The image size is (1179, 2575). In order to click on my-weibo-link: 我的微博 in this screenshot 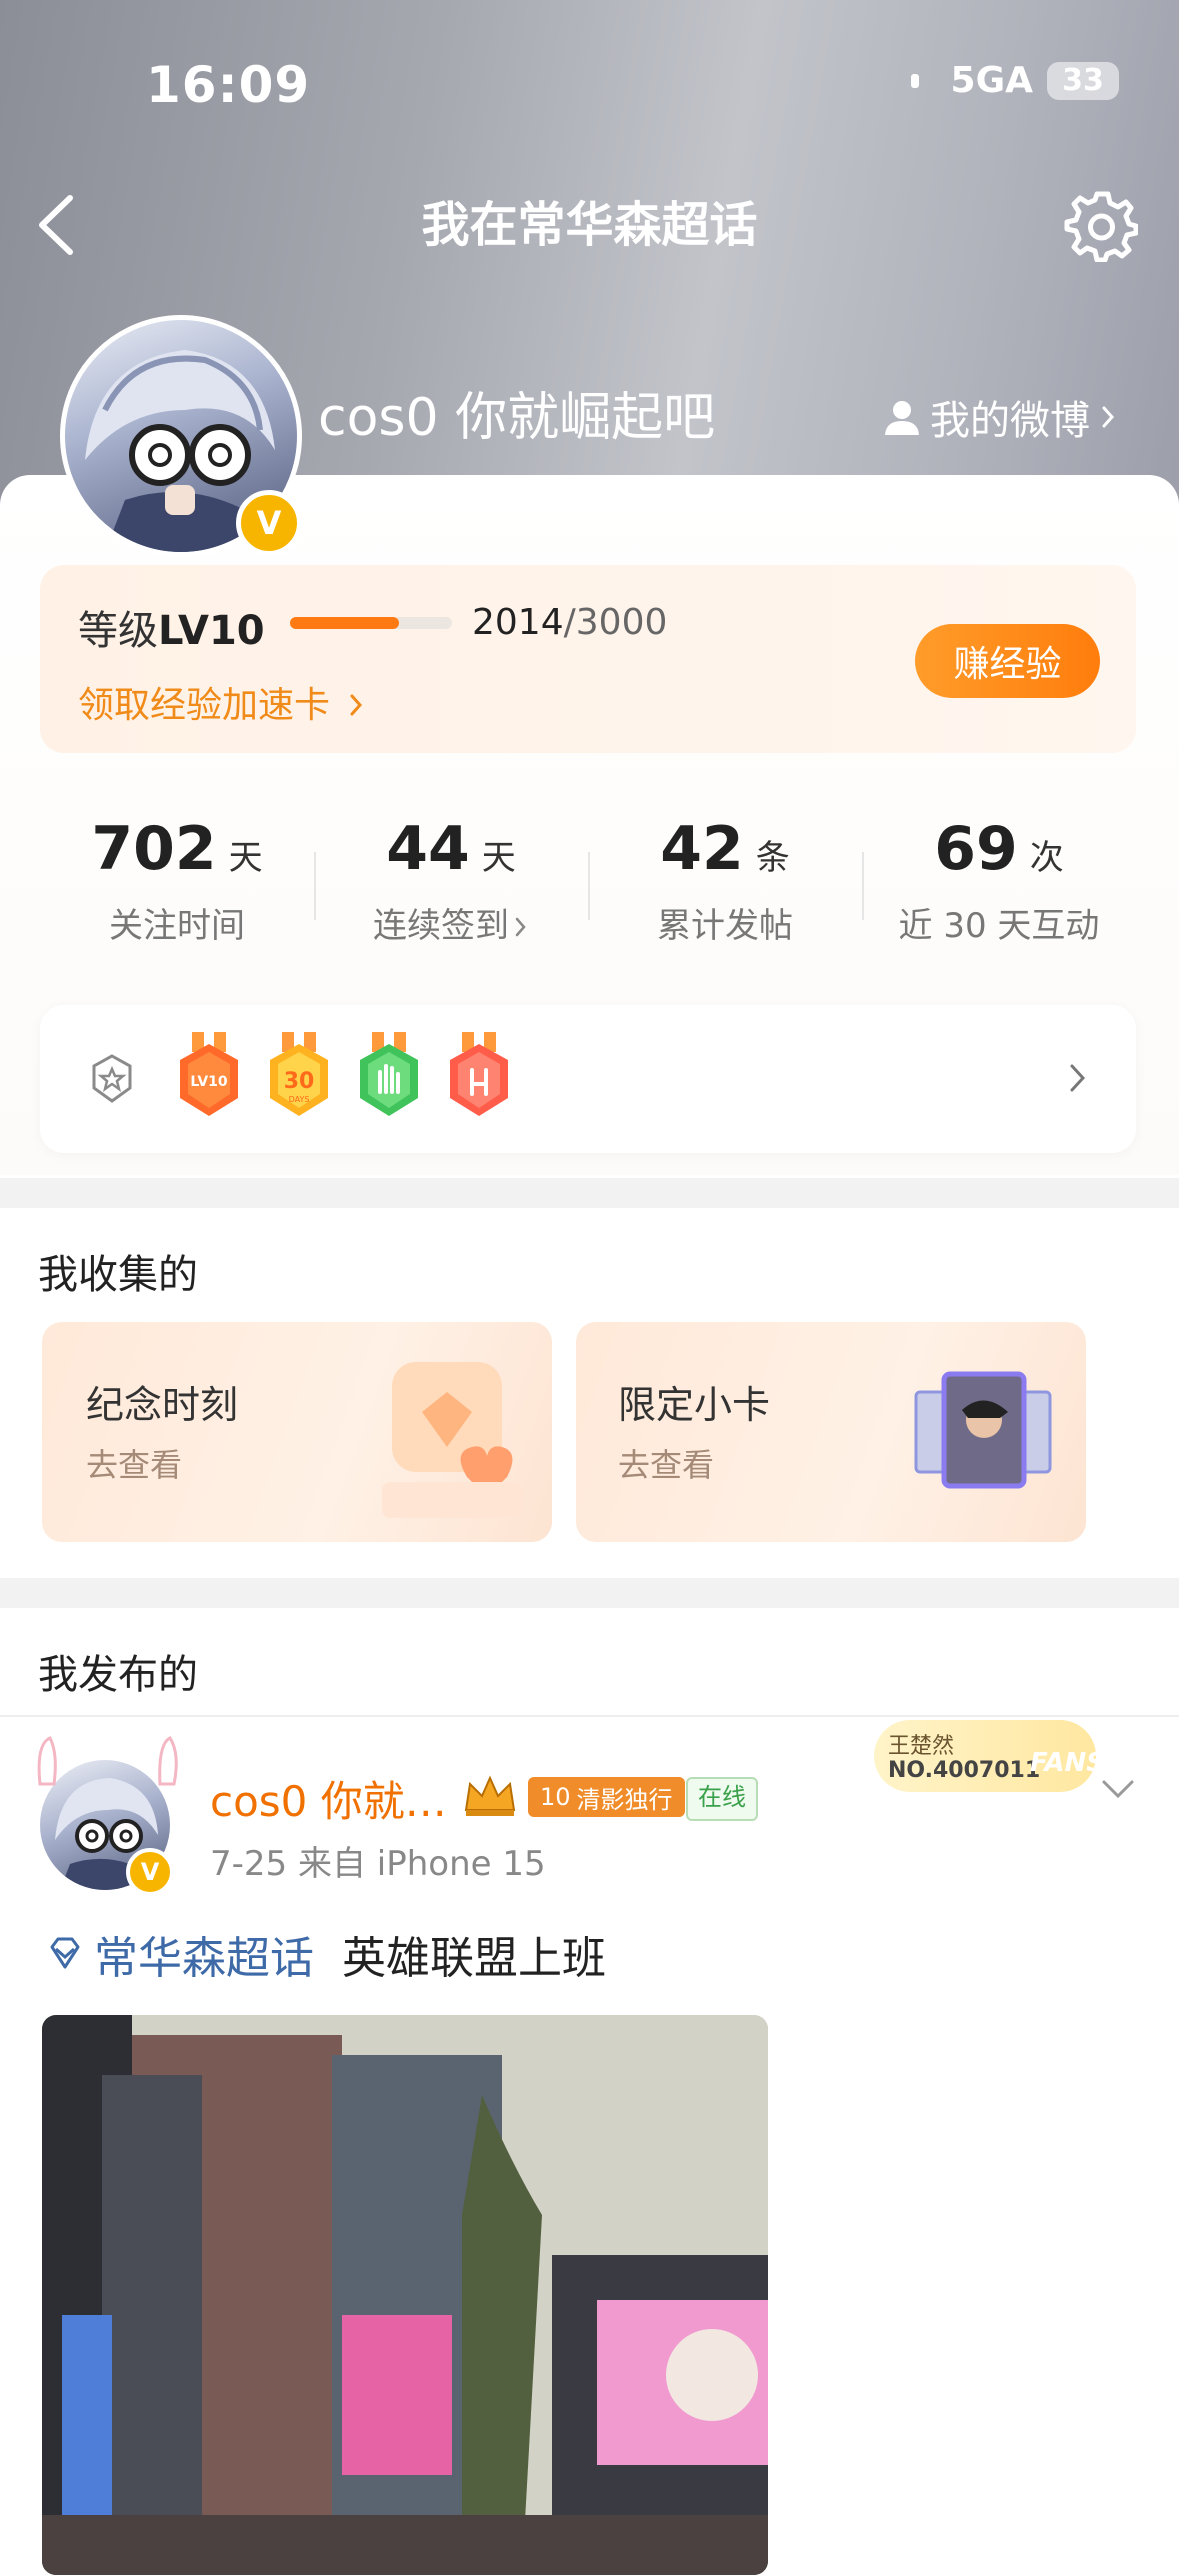, I will do `click(1000, 417)`.